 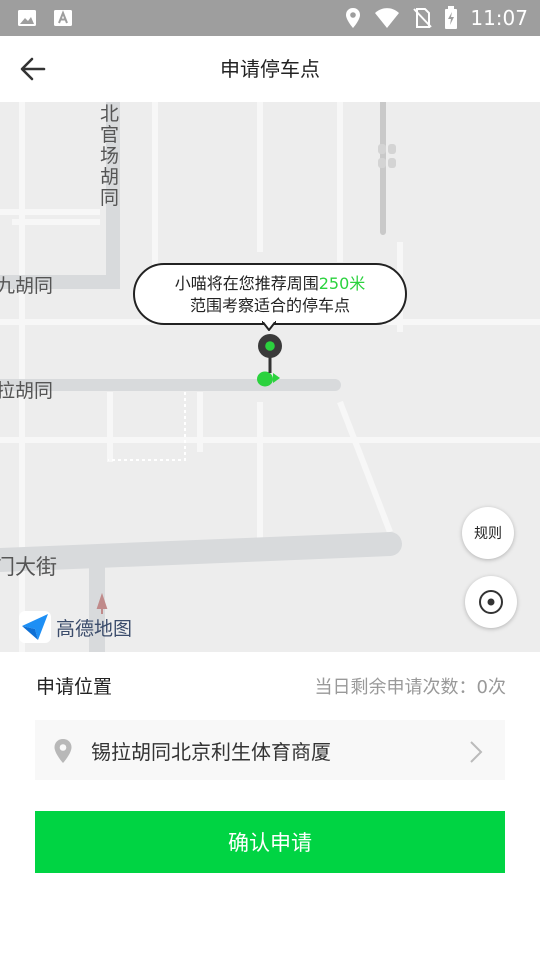 I want to click on text-a-icon, so click(x=63, y=18).